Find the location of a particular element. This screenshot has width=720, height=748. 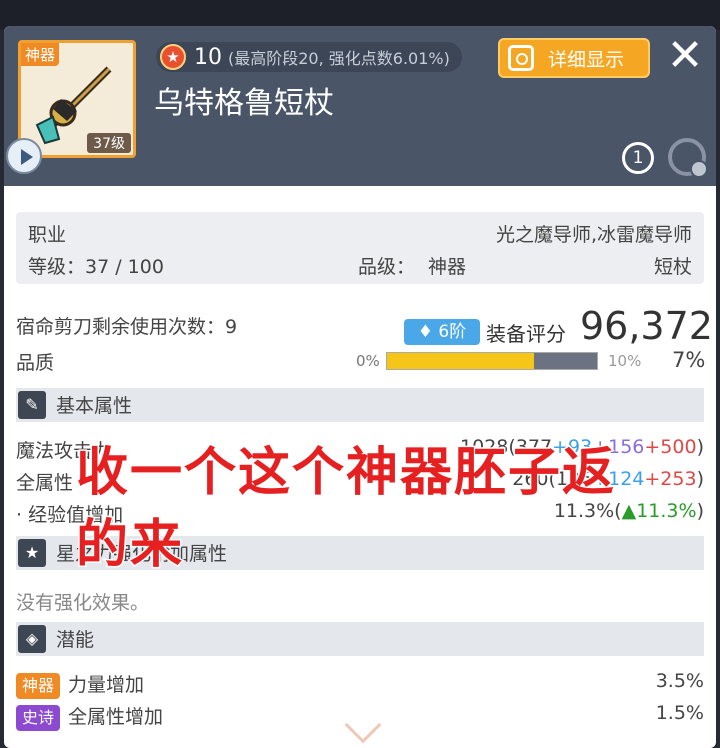

tier-badge: ♦ 6阶 is located at coordinates (442, 332).